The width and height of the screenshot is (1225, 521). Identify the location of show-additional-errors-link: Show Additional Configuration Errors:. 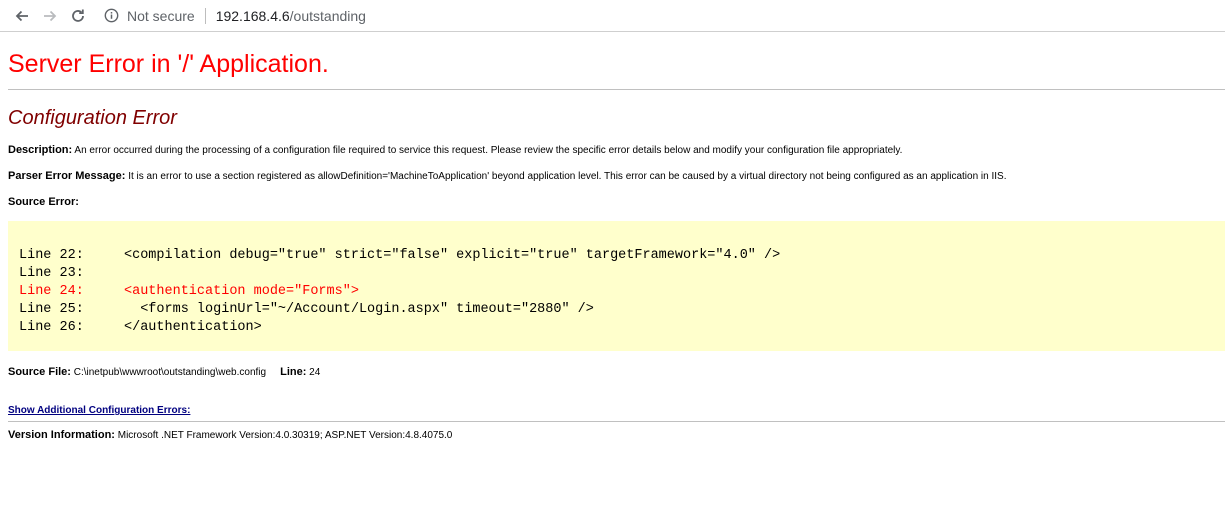
(99, 410).